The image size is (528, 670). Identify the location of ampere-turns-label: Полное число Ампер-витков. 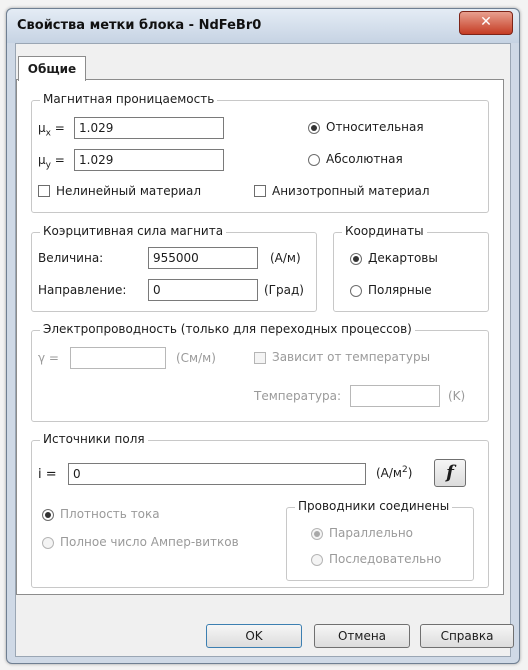
(149, 542).